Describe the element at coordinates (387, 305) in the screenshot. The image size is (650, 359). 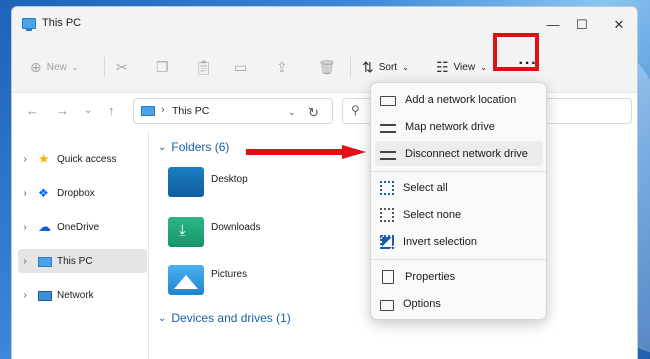
I see `folder-options-icon` at that location.